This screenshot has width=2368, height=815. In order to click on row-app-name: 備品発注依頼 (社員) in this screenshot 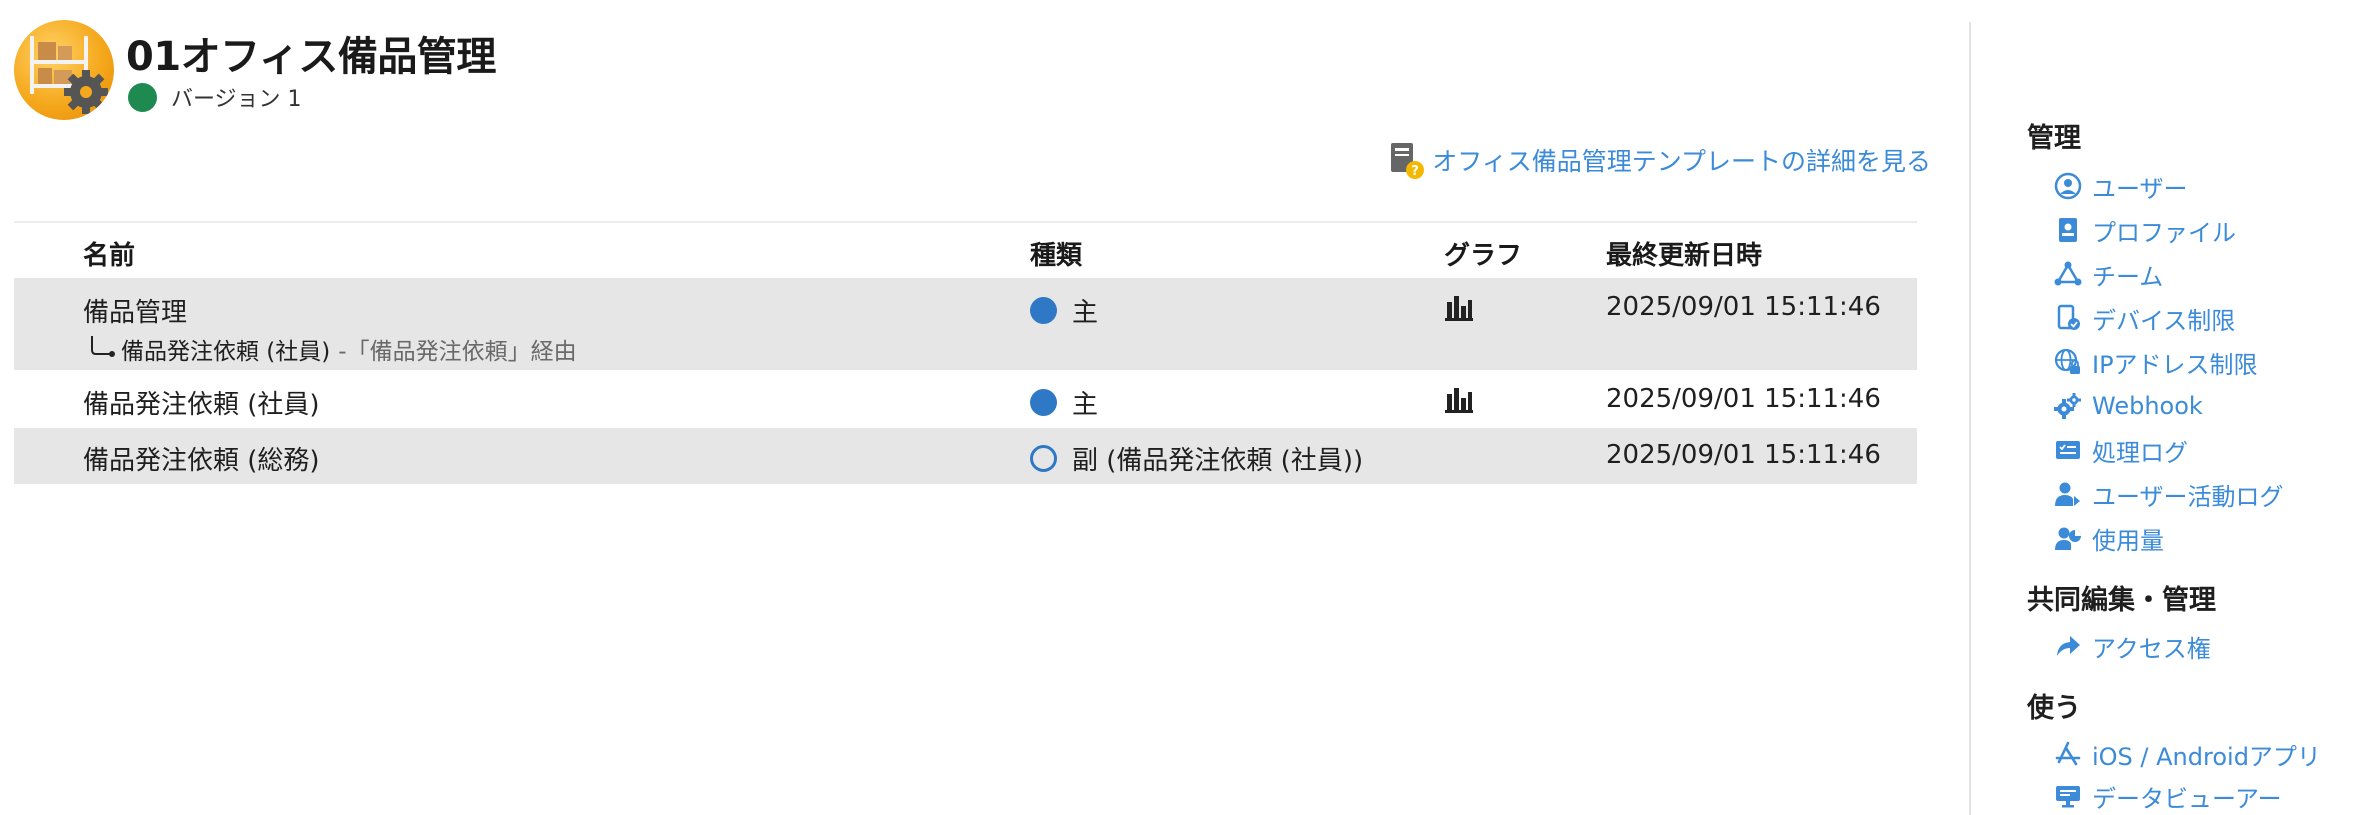, I will do `click(201, 402)`.